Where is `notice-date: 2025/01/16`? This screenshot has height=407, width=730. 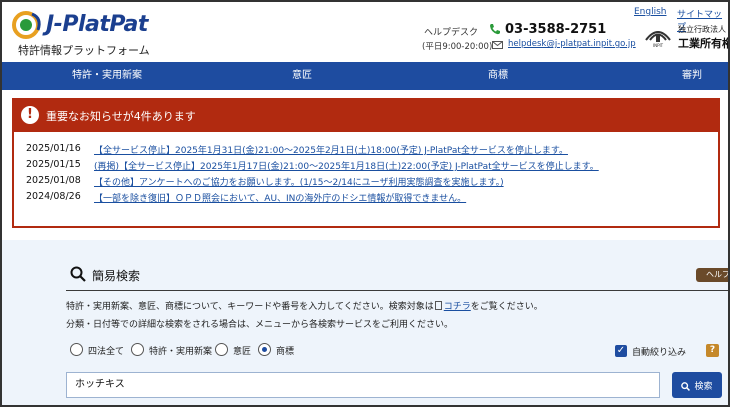 notice-date: 2025/01/16 is located at coordinates (53, 148).